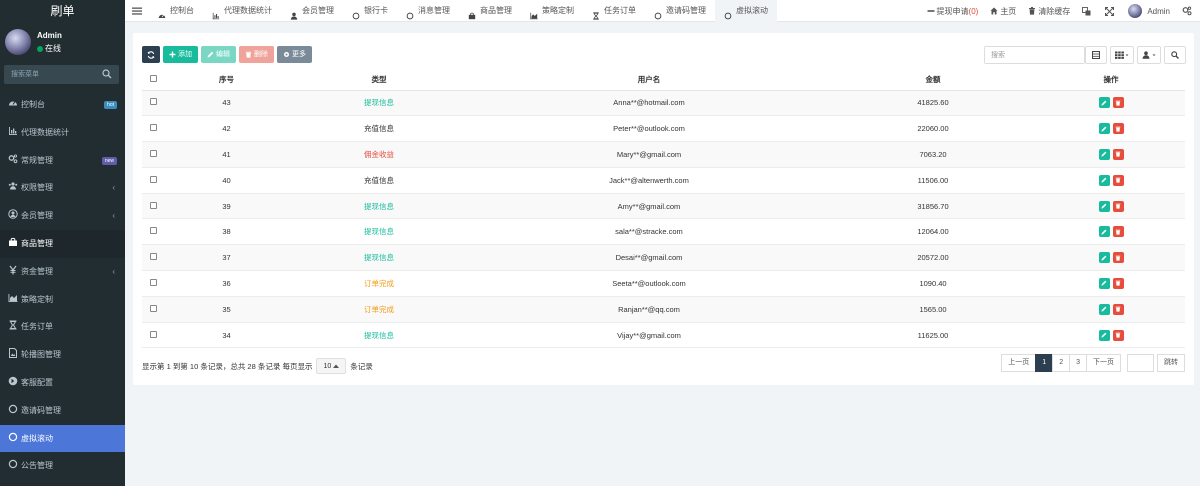  Describe the element at coordinates (663, 206) in the screenshot. I see `table-row: 39 提现信息 Amy**@gmail.com 31856.70` at that location.